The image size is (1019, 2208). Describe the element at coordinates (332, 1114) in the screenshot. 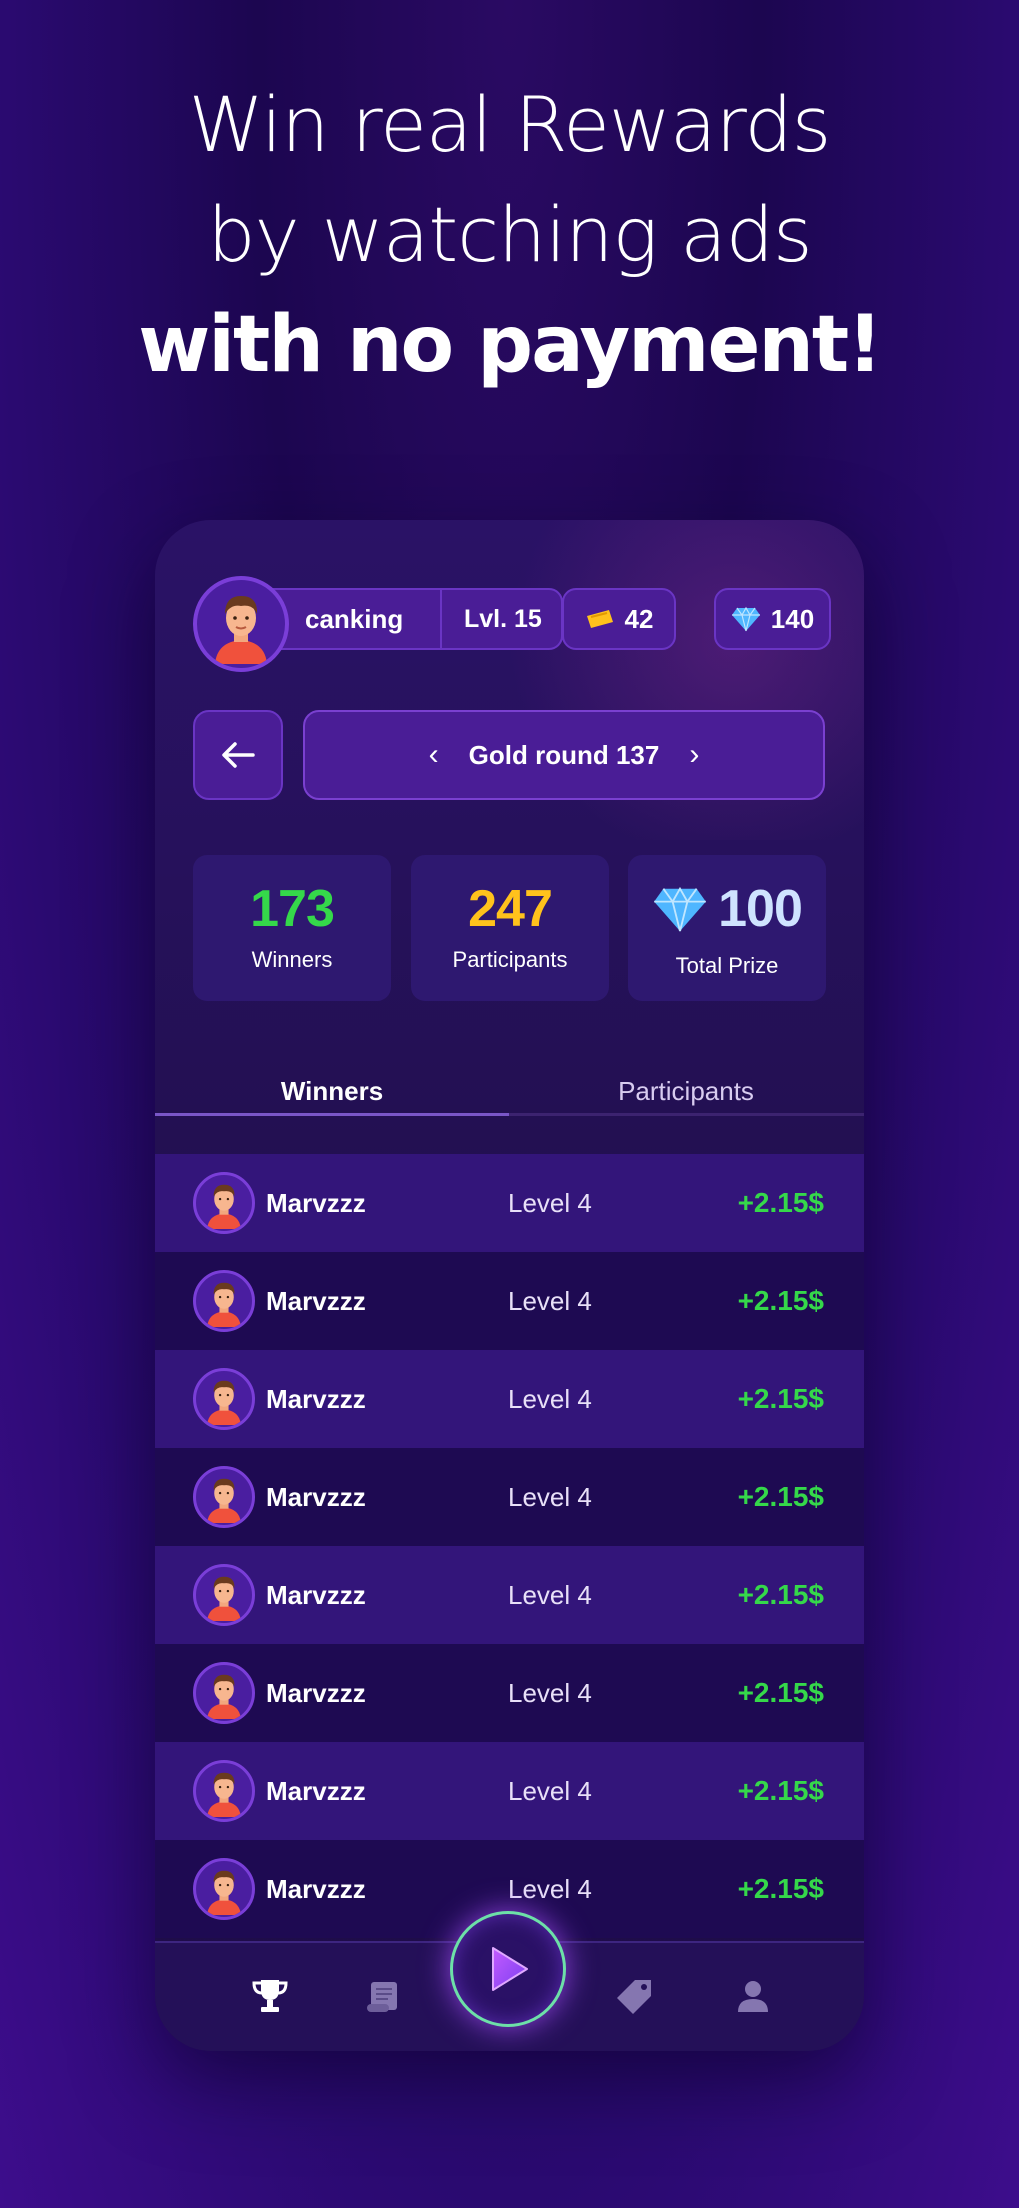

I see `active-tab-indicator` at that location.